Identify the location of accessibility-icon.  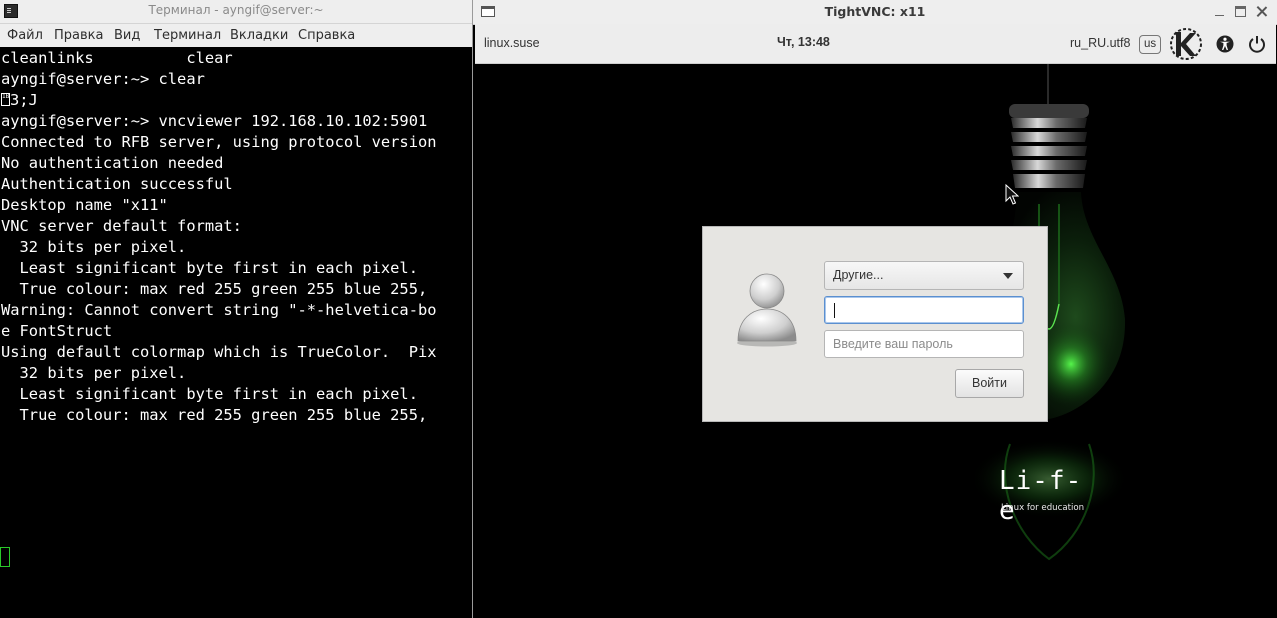
(1225, 44).